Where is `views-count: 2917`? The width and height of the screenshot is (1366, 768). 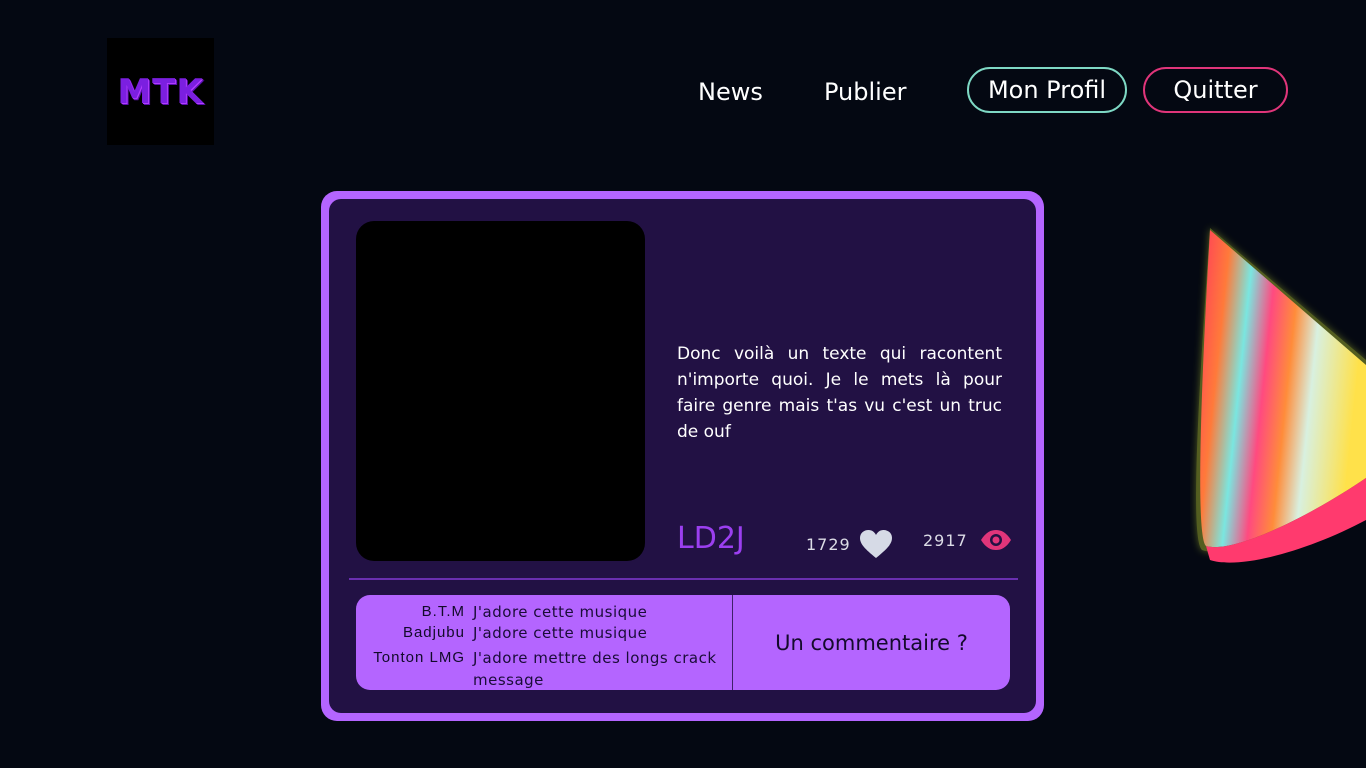 views-count: 2917 is located at coordinates (945, 540).